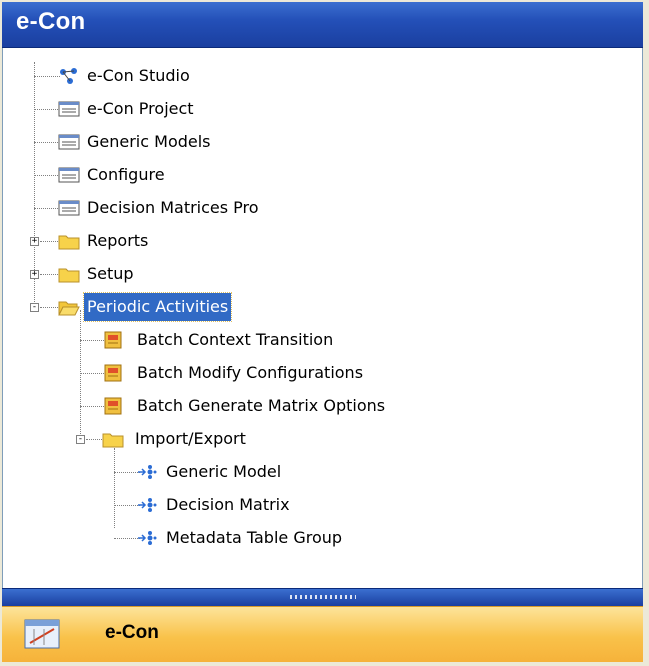 The width and height of the screenshot is (649, 666). What do you see at coordinates (69, 308) in the screenshot?
I see `folder-open-icon` at bounding box center [69, 308].